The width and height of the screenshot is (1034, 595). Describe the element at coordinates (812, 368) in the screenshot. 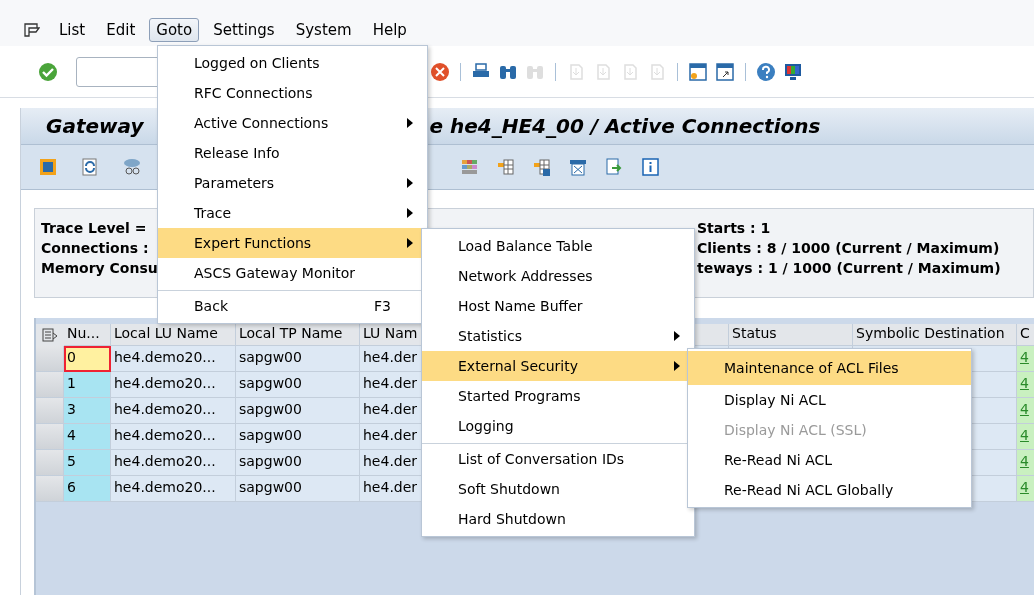

I see `menu-item-label: Maintenance of ACL Files` at that location.